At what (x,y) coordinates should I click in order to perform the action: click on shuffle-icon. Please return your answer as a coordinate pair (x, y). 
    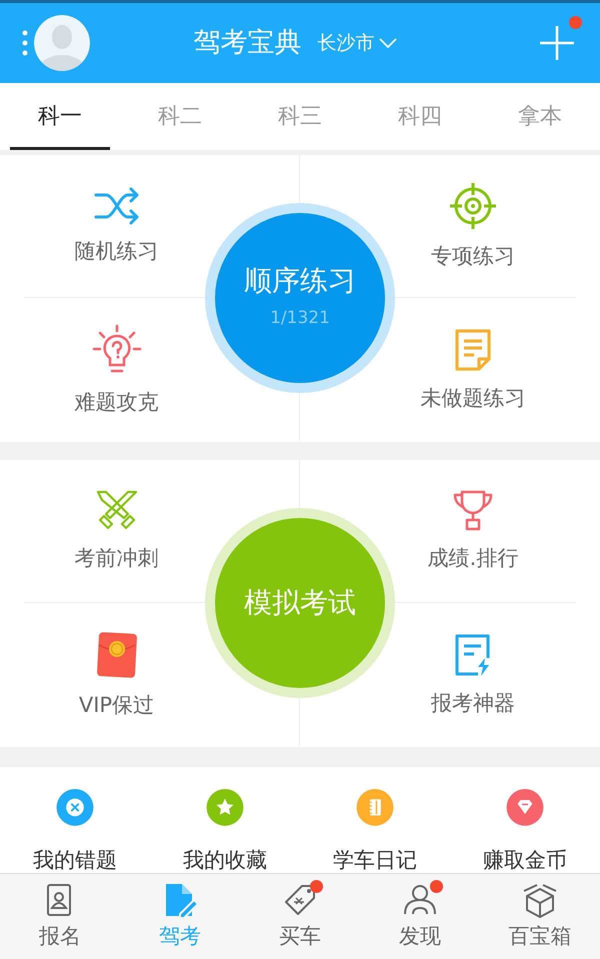
    Looking at the image, I should click on (117, 206).